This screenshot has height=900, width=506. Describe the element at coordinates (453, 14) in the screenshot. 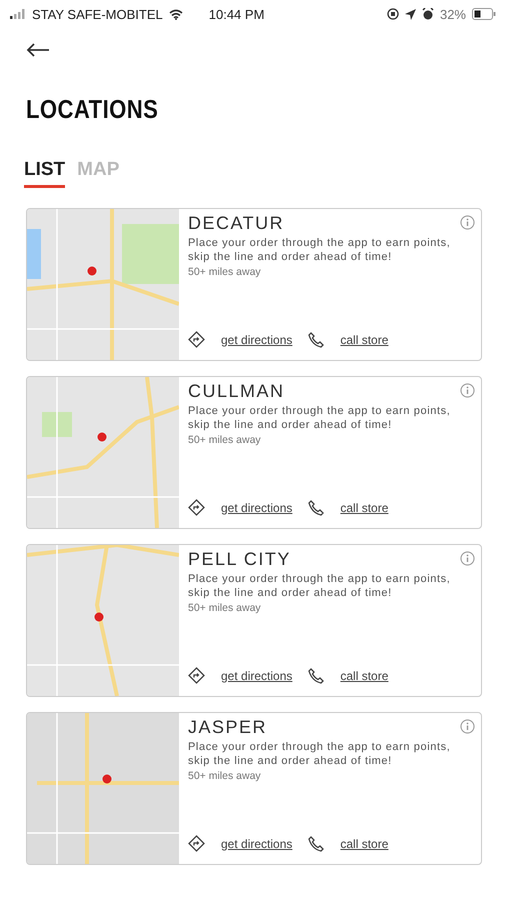

I see `battery-percent: 32%` at that location.